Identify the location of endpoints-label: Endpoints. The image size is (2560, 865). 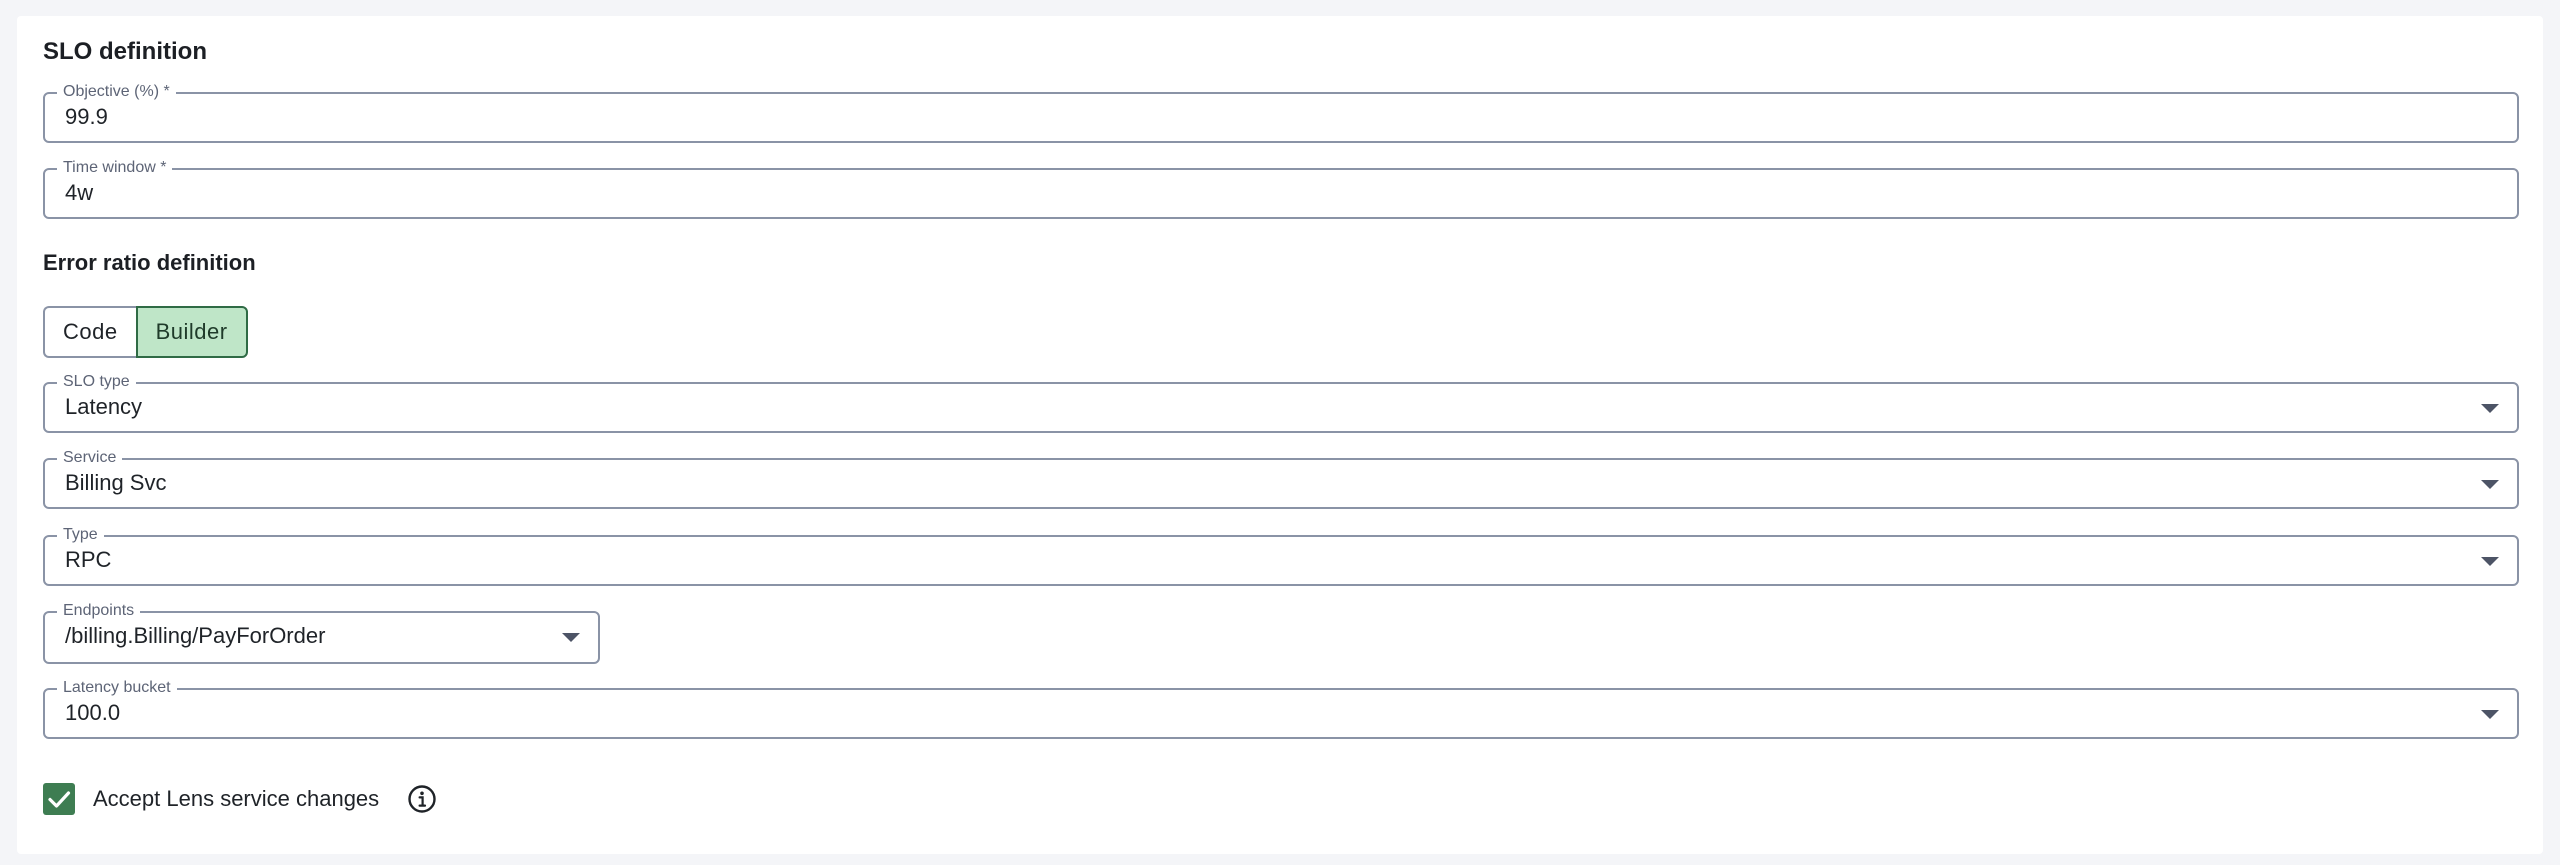
(99, 611).